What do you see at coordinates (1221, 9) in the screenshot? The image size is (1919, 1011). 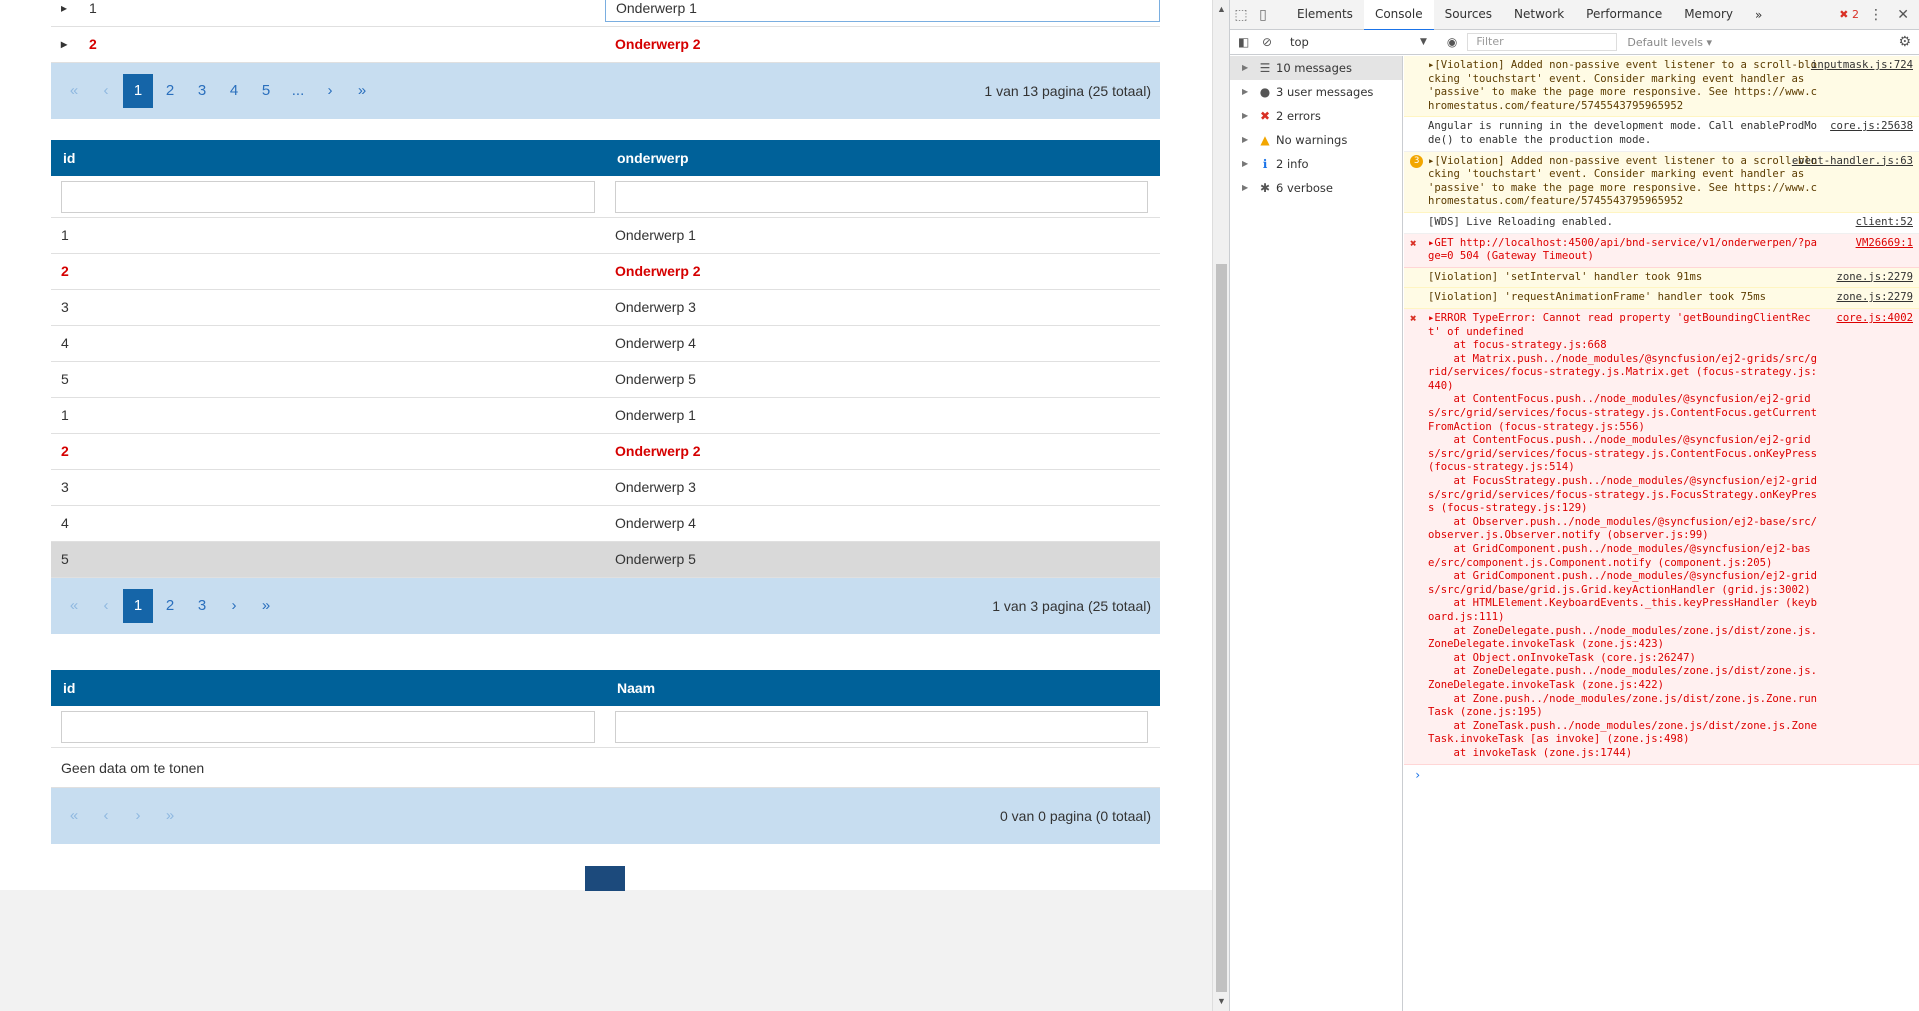 I see `scroll-up-arrow-icon: ▲` at bounding box center [1221, 9].